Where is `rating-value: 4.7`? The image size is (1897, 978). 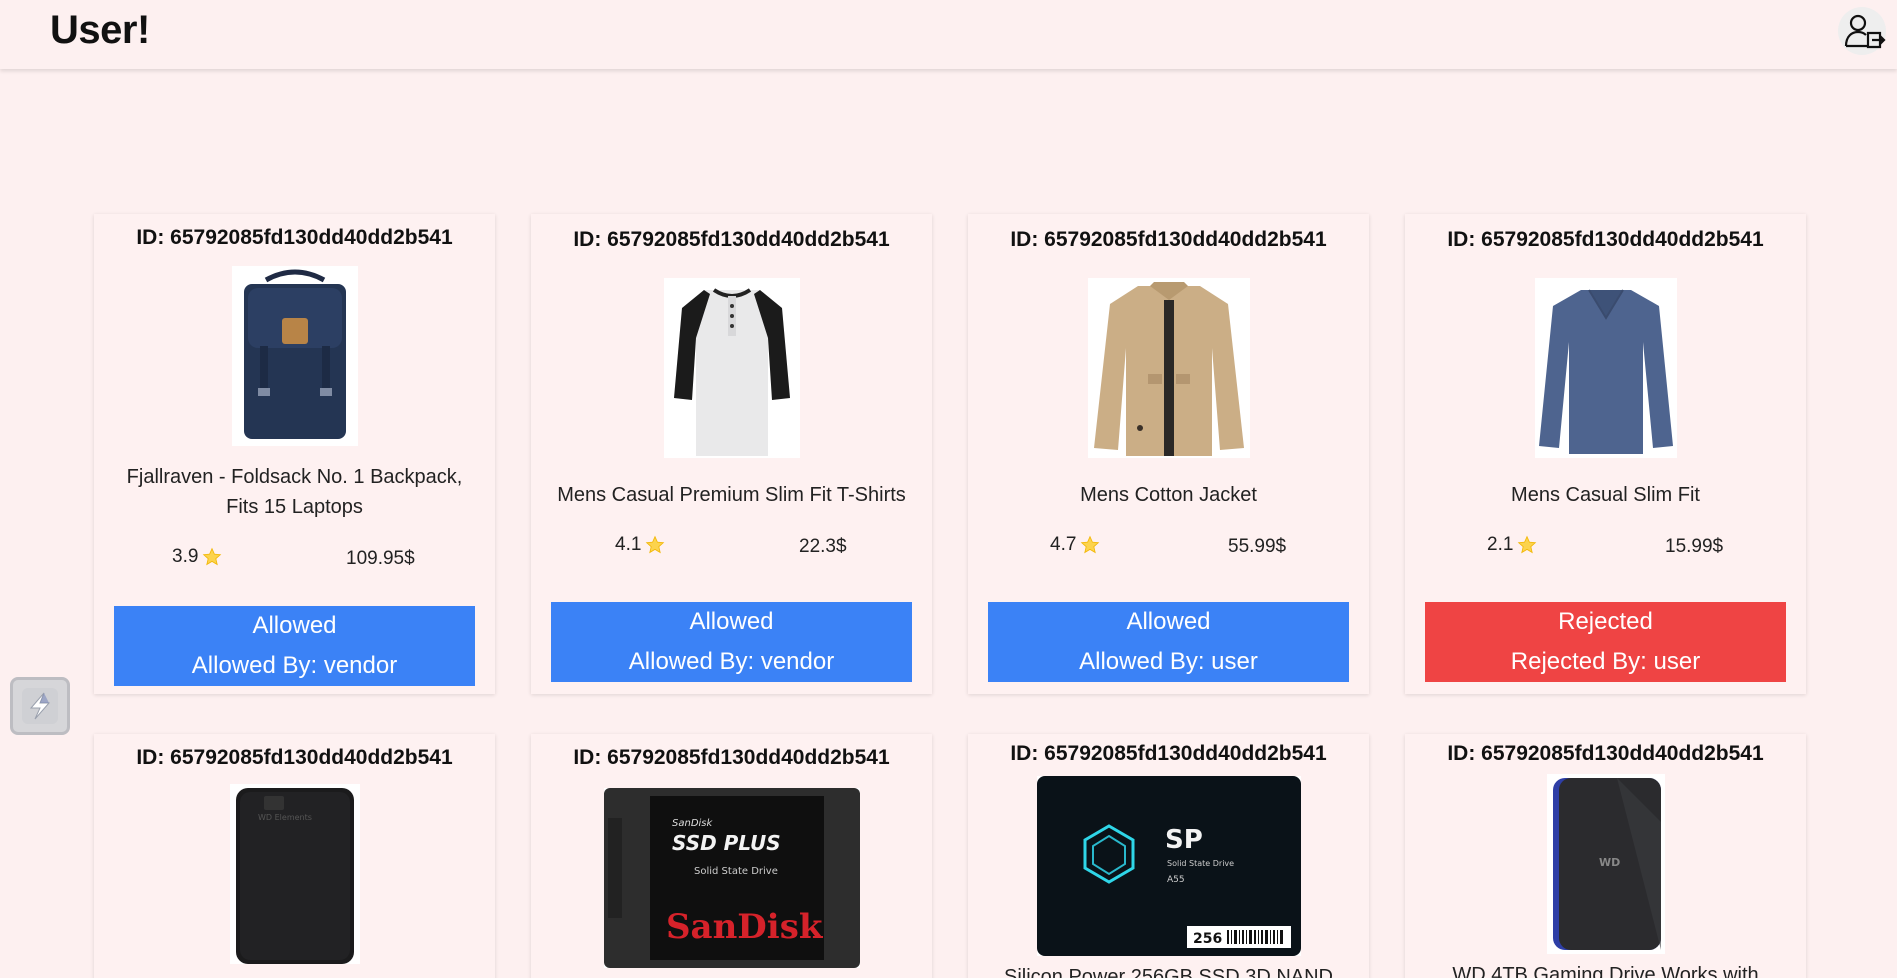
rating-value: 4.7 is located at coordinates (1063, 544).